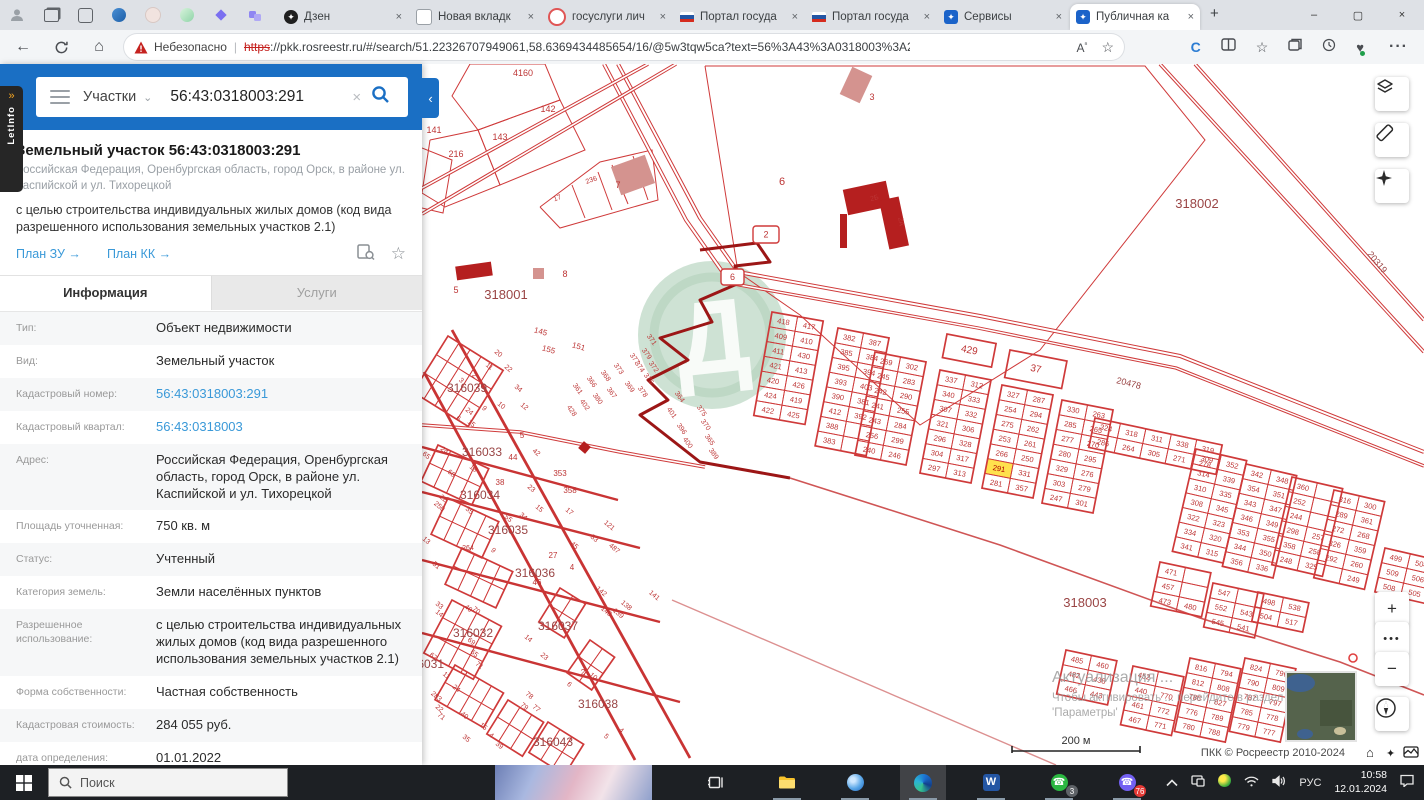 This screenshot has height=800, width=1424. What do you see at coordinates (187, 15) in the screenshot?
I see `extension-green-icon` at bounding box center [187, 15].